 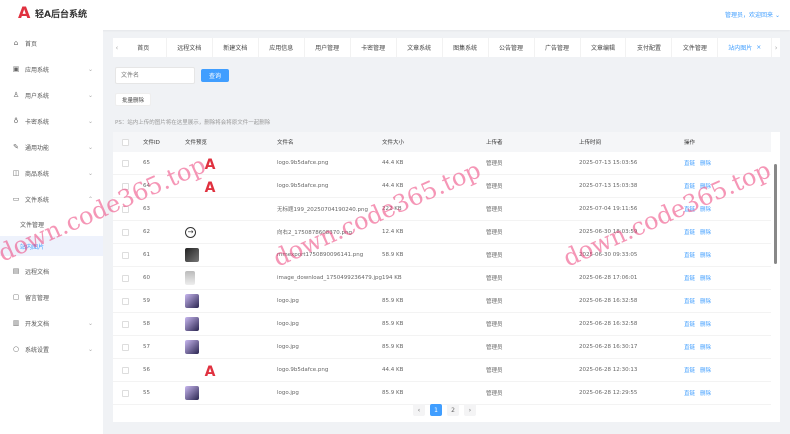 I want to click on tab-item: 广告管理, so click(x=558, y=47).